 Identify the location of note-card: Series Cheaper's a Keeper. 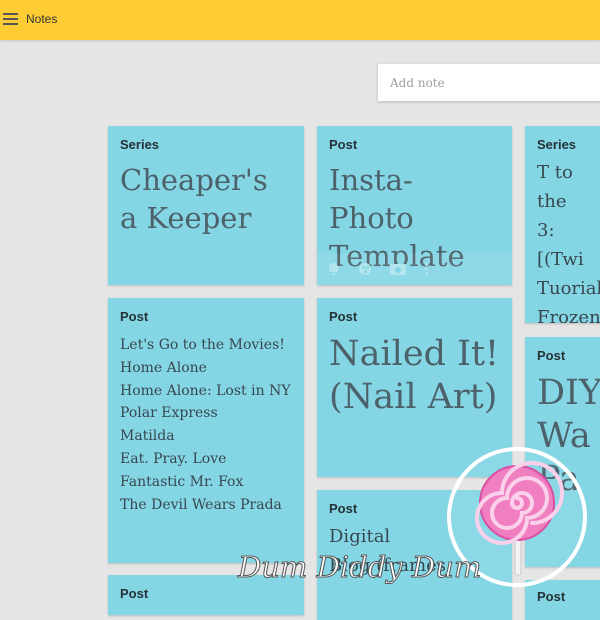
(206, 205).